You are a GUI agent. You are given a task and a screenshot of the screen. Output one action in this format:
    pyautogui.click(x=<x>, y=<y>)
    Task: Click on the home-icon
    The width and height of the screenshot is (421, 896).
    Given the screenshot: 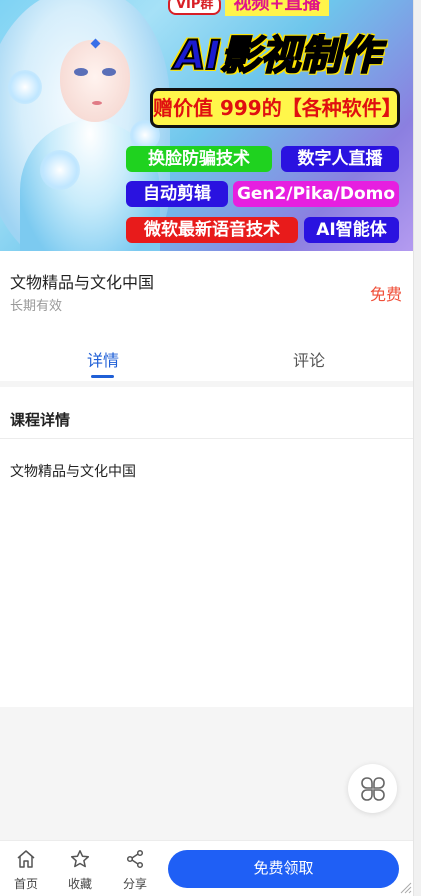 What is the action you would take?
    pyautogui.click(x=26, y=859)
    